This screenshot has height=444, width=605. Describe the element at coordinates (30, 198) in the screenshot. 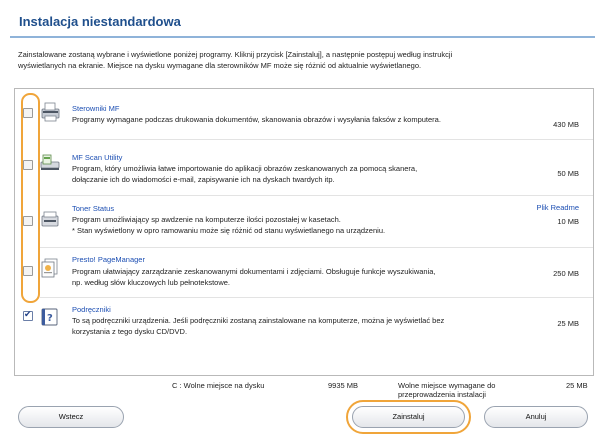

I see `unchecked-items-highlight` at that location.